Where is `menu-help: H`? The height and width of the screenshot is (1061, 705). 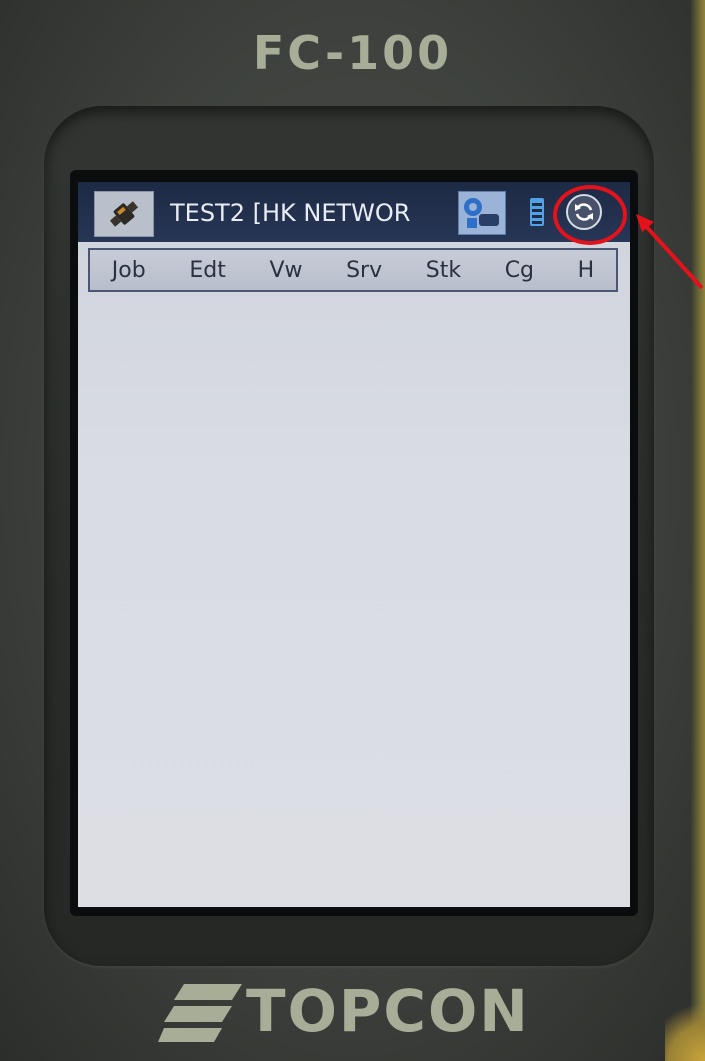
menu-help: H is located at coordinates (586, 270).